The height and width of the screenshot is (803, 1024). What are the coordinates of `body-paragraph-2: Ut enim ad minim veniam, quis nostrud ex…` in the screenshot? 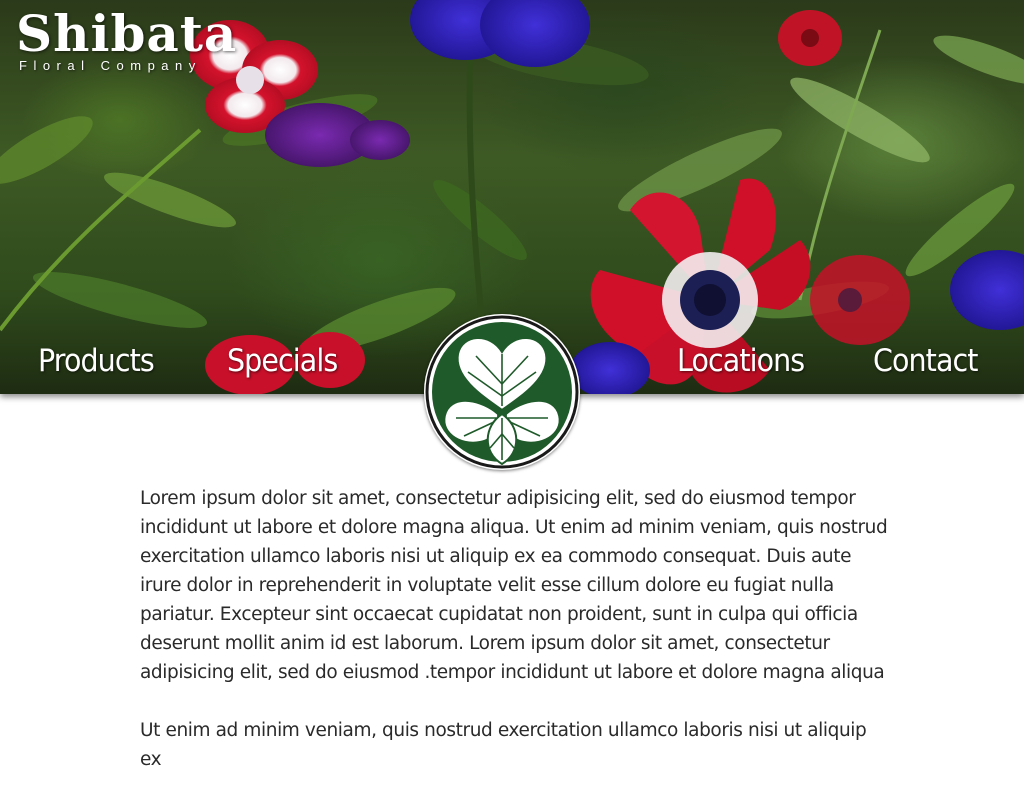 It's located at (503, 745).